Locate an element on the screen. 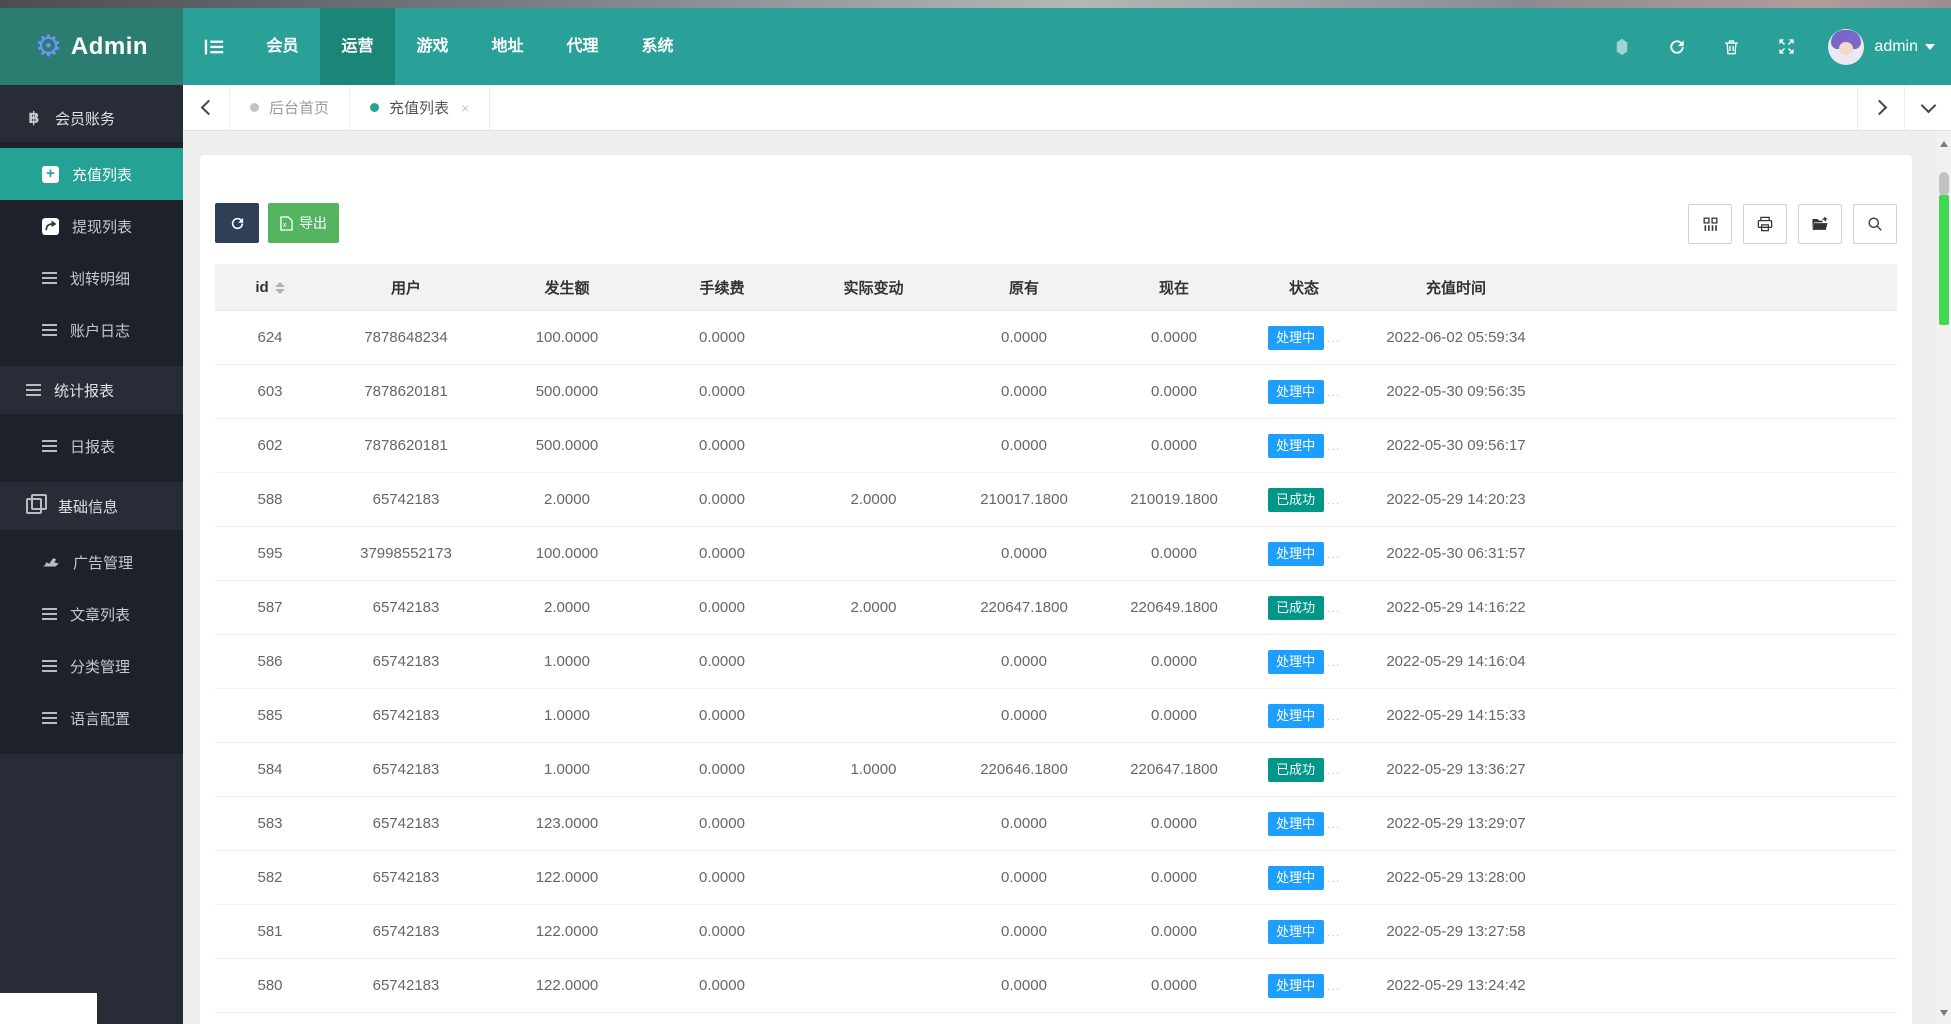  sidebar-item-0-2: 划转明细 is located at coordinates (91, 278).